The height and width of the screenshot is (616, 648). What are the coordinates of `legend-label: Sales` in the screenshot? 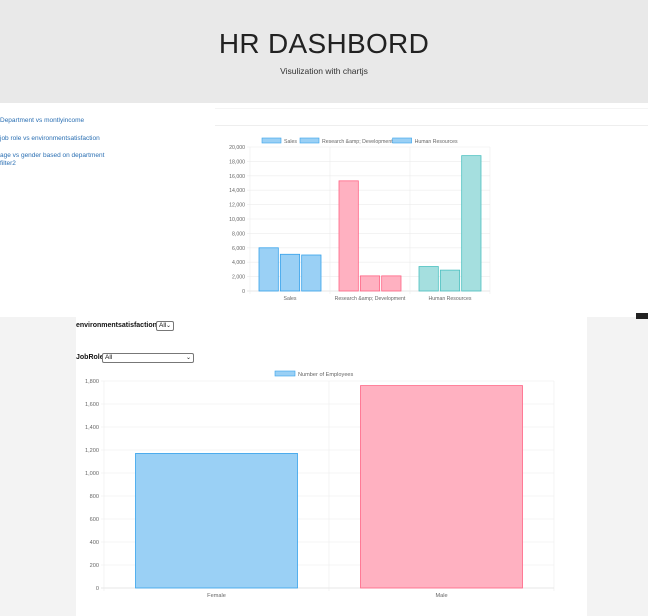 It's located at (290, 142).